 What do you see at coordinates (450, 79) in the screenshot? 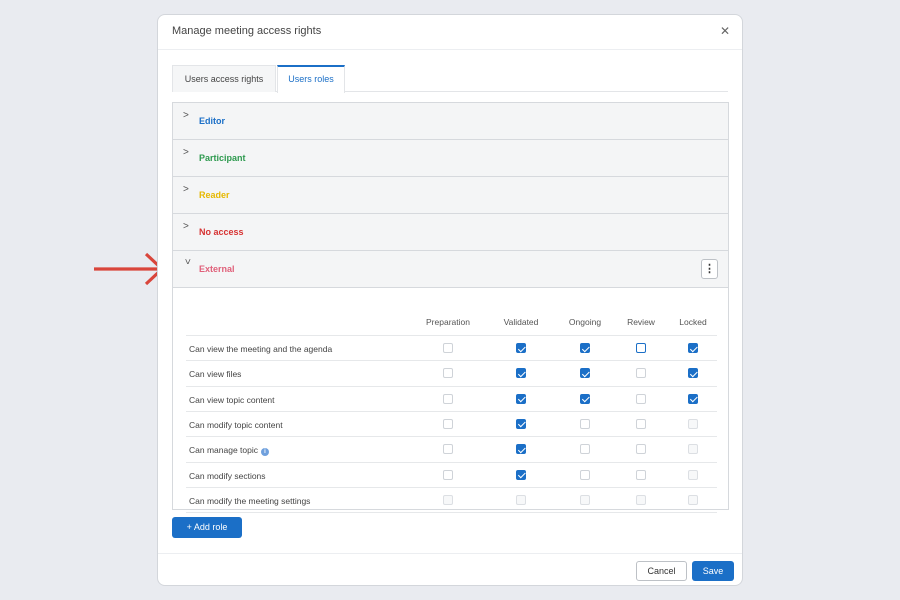
I see `tab-bar: Users access rights Users roles` at bounding box center [450, 79].